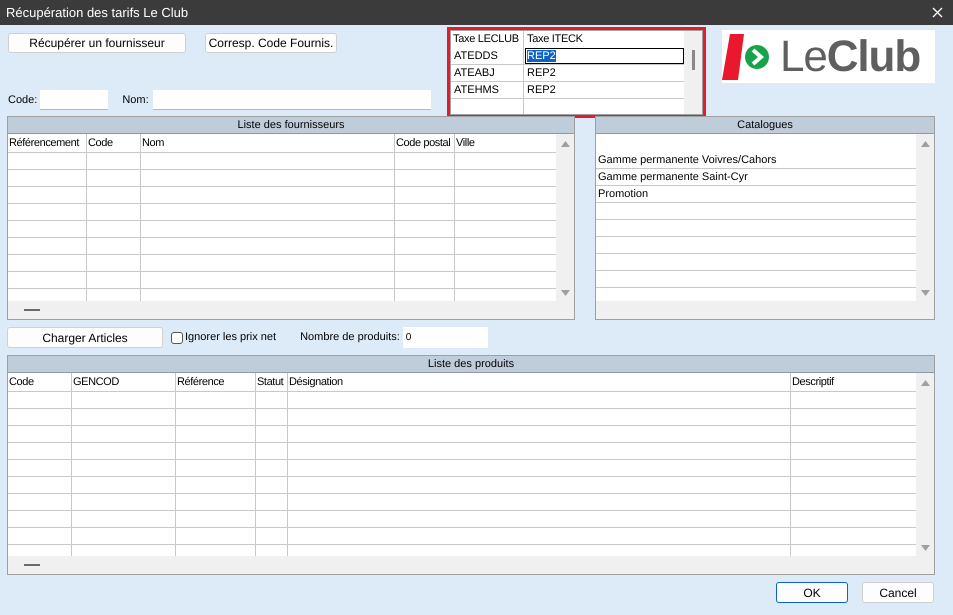 This screenshot has width=953, height=615. I want to click on button: Récupérer un fournisseur, so click(97, 43).